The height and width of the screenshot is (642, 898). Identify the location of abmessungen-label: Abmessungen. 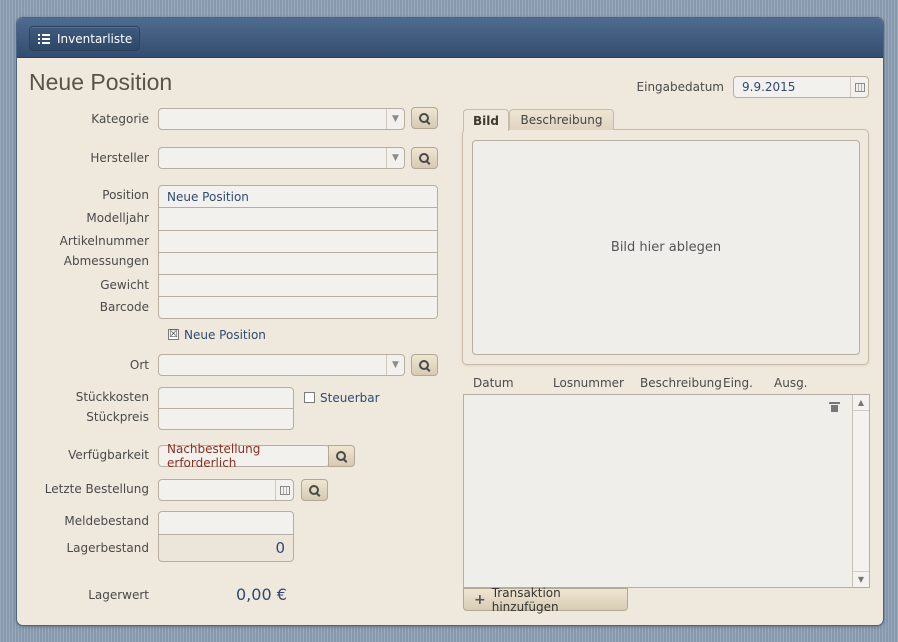
(106, 261).